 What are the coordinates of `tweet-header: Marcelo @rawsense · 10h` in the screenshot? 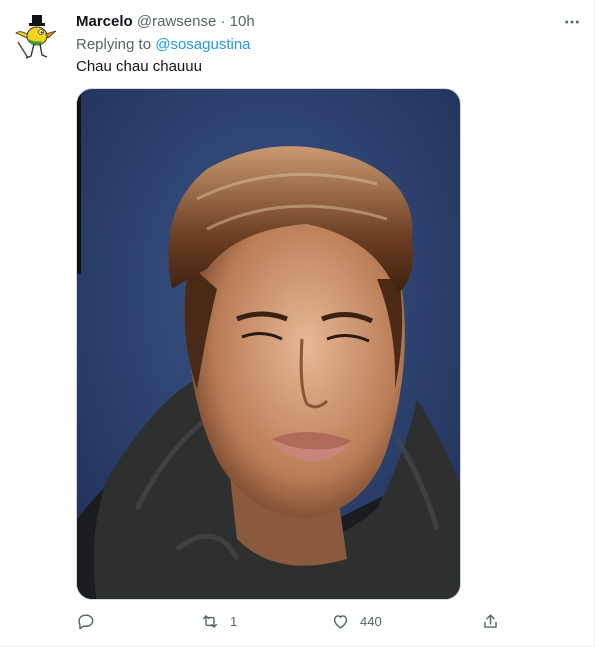 It's located at (165, 22).